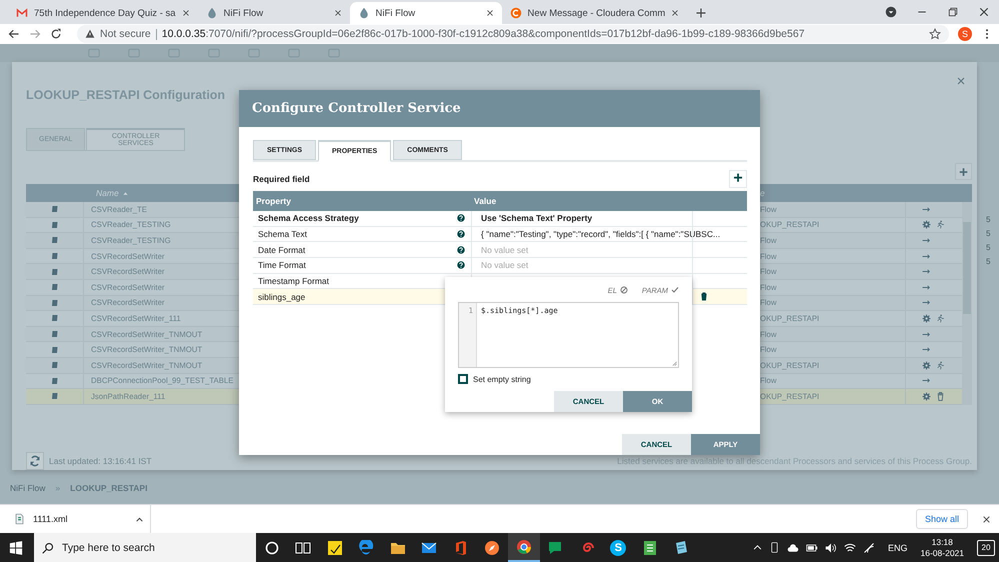 Image resolution: width=999 pixels, height=562 pixels. What do you see at coordinates (282, 297) in the screenshot?
I see `property-name: siblings_age` at bounding box center [282, 297].